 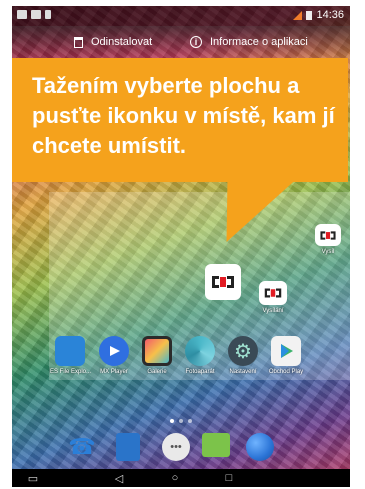 I want to click on dock-browser, so click(x=260, y=447).